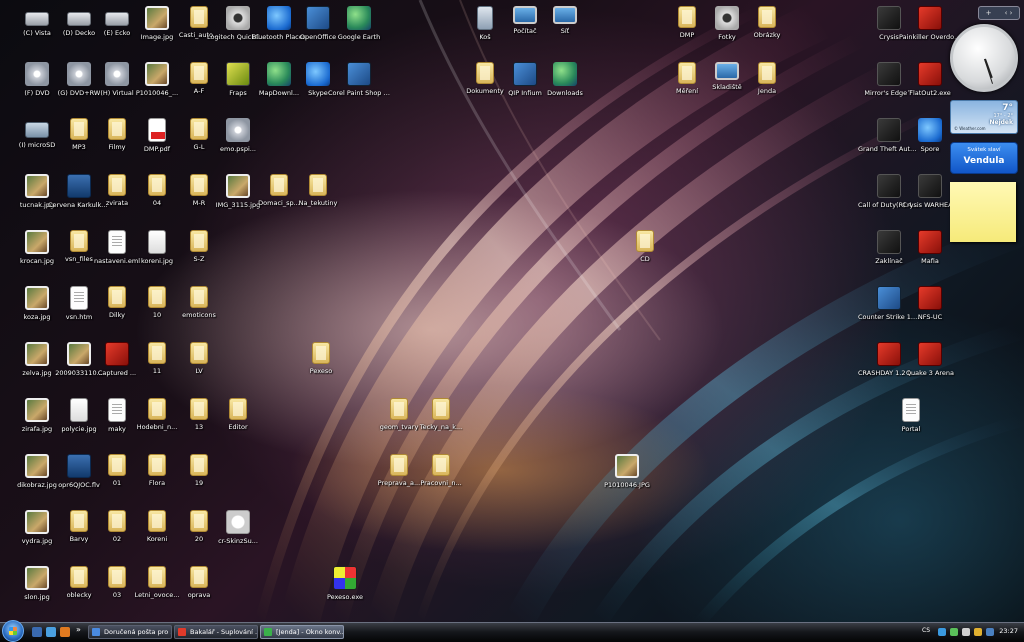 This screenshot has width=1024, height=642. Describe the element at coordinates (199, 595) in the screenshot. I see `desktop-icon-label: oprava` at that location.